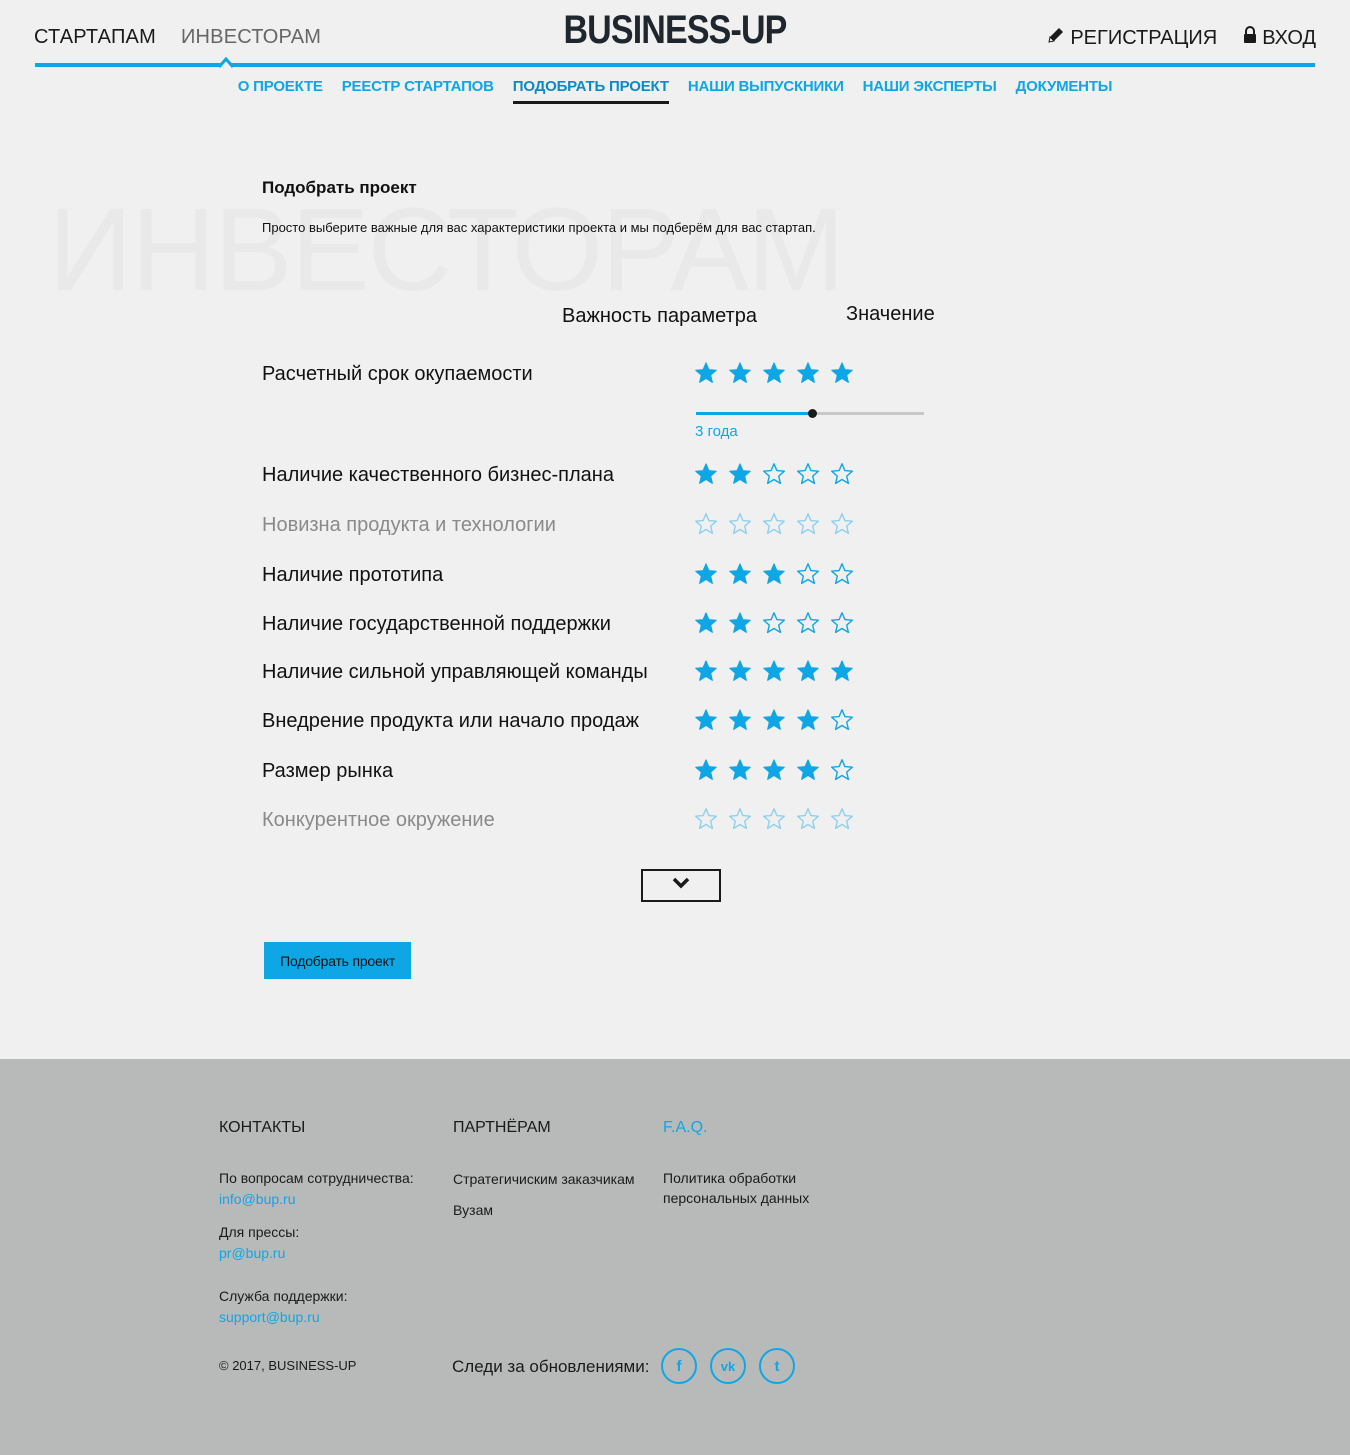  Describe the element at coordinates (590, 91) in the screenshot. I see `subnav-match-project: ПОДОБРАТЬ ПРОЕКТ` at that location.